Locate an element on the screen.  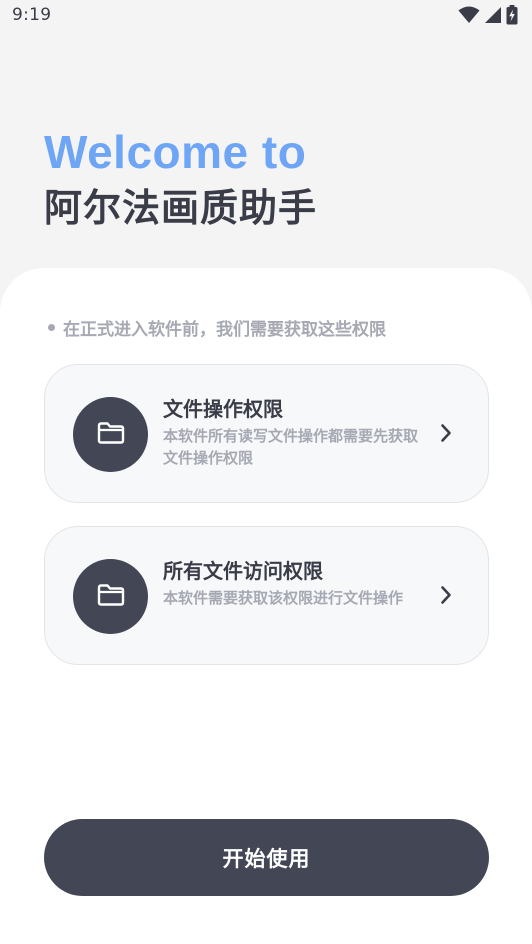
permission-hint-text: 在正式进入软件前，我们需要获取这些权限 is located at coordinates (224, 330).